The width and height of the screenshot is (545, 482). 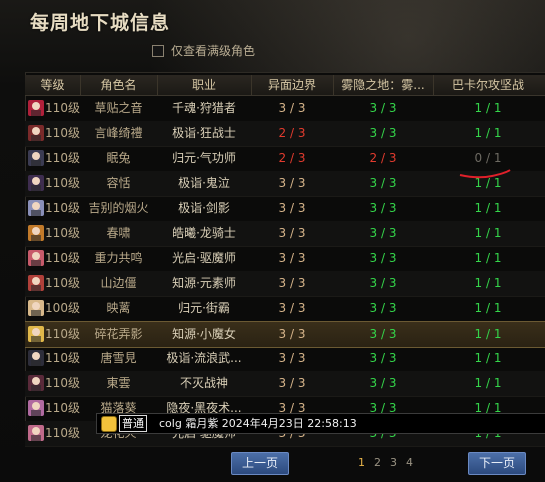 What do you see at coordinates (204, 158) in the screenshot?
I see `job-cell: 归元·气功师` at bounding box center [204, 158].